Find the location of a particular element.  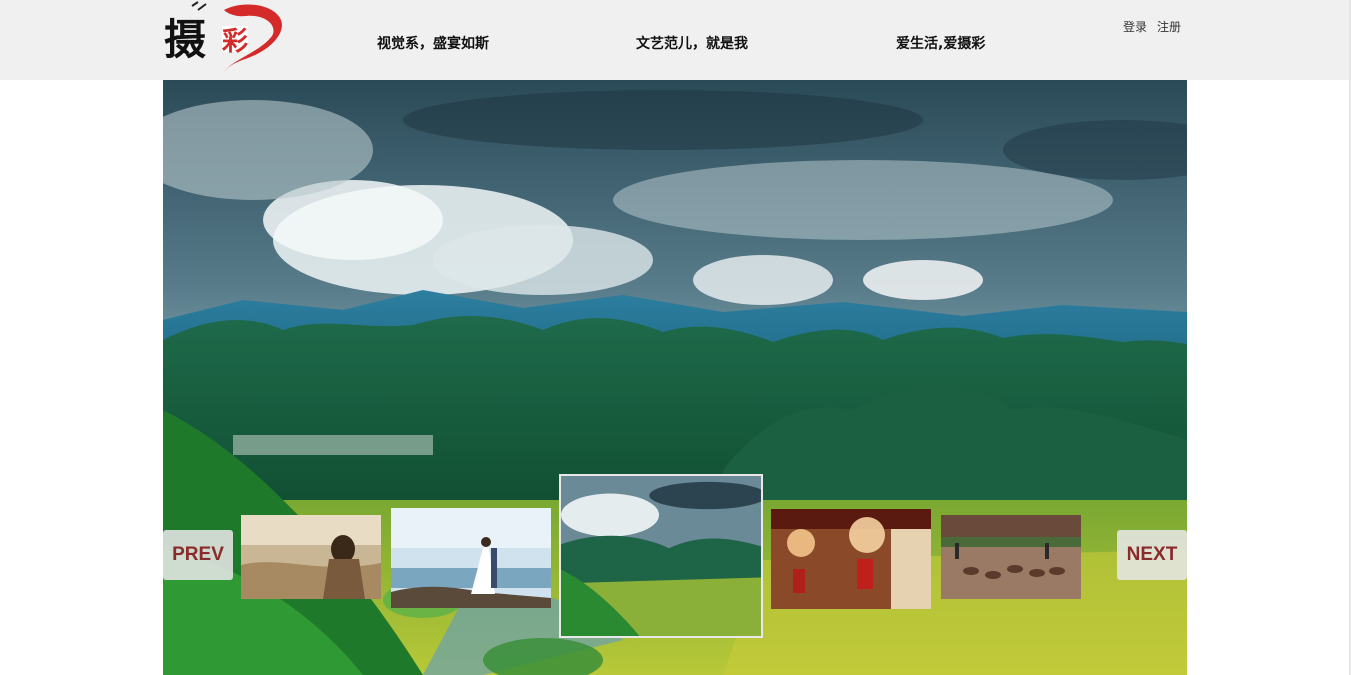

register-link: 注册 is located at coordinates (1169, 26).